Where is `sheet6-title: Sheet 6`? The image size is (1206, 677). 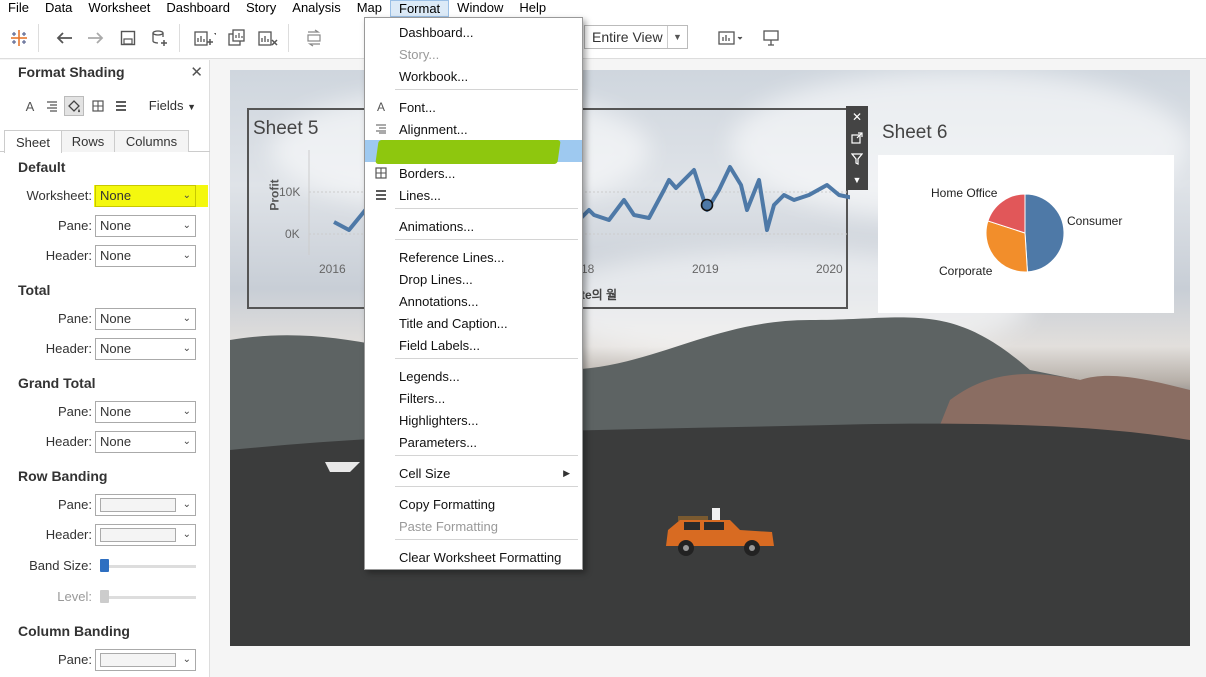 sheet6-title: Sheet 6 is located at coordinates (915, 132).